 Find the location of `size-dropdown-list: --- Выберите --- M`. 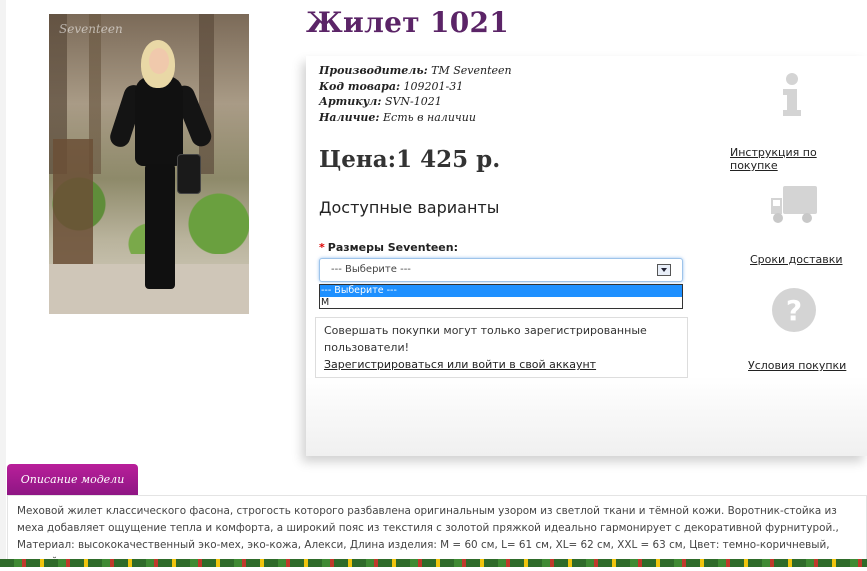

size-dropdown-list: --- Выберите --- M is located at coordinates (501, 296).